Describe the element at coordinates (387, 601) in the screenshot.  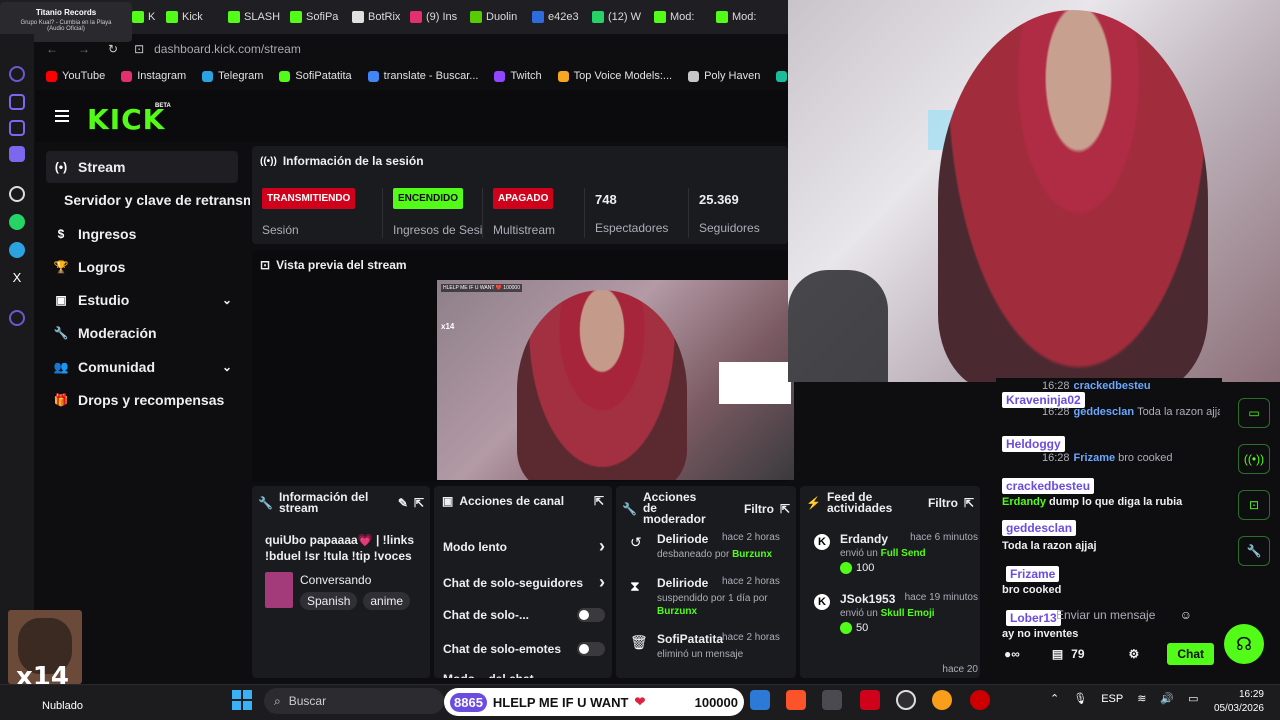
I see `tag: anime` at that location.